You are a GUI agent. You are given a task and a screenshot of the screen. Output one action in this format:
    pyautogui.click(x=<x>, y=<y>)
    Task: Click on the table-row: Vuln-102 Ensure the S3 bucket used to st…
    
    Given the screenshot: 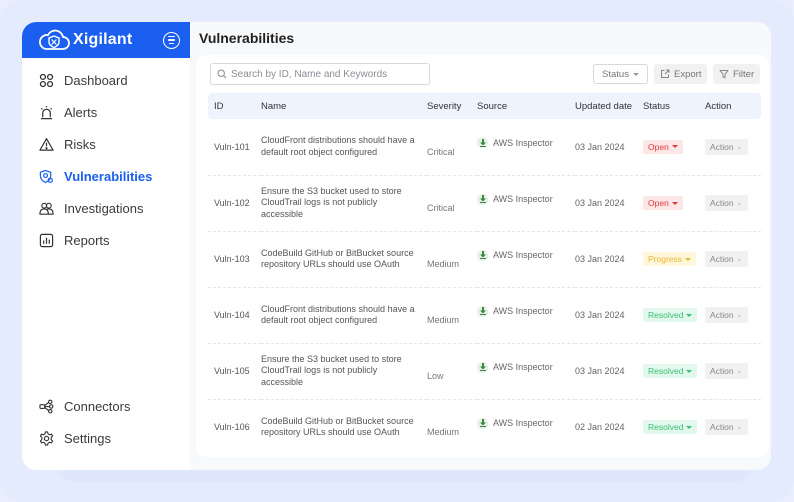 What is the action you would take?
    pyautogui.click(x=484, y=203)
    